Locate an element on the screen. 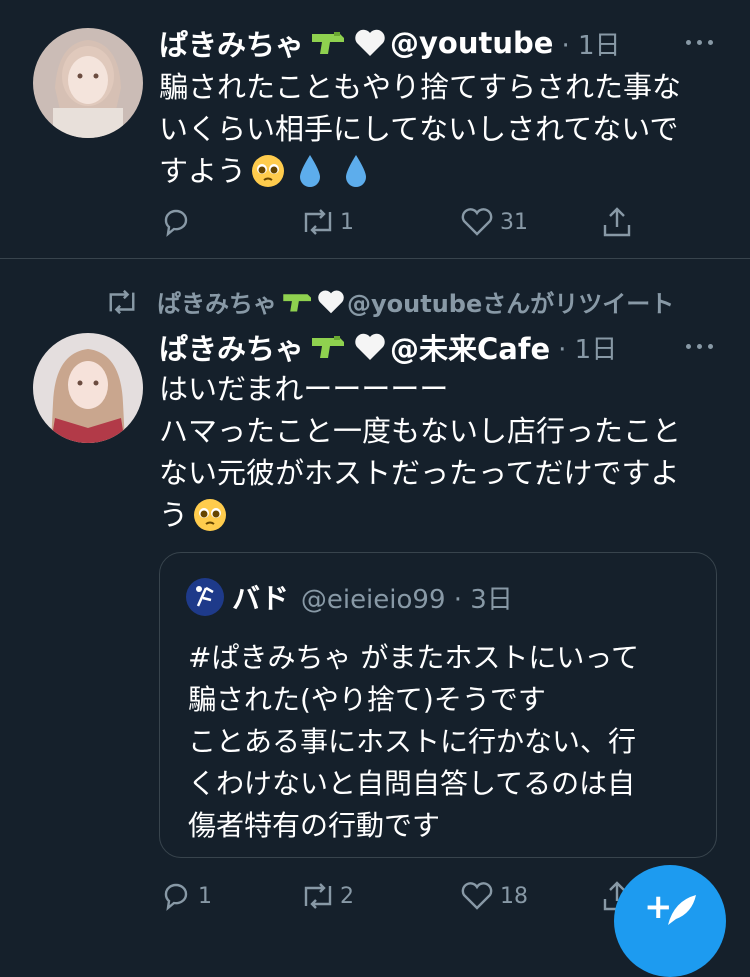 The width and height of the screenshot is (750, 977). divider is located at coordinates (375, 258).